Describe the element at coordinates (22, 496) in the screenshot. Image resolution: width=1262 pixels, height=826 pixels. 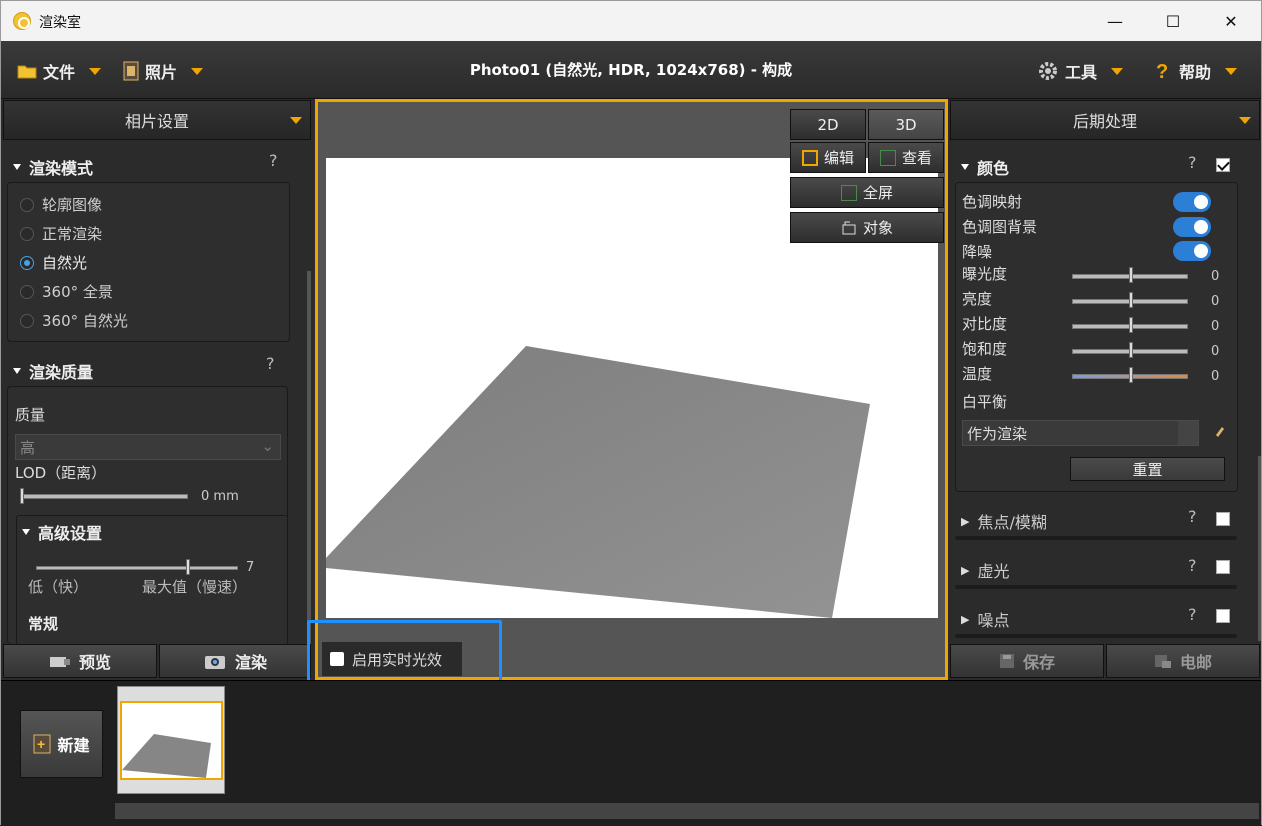
I see `lod-slider-thumb` at that location.